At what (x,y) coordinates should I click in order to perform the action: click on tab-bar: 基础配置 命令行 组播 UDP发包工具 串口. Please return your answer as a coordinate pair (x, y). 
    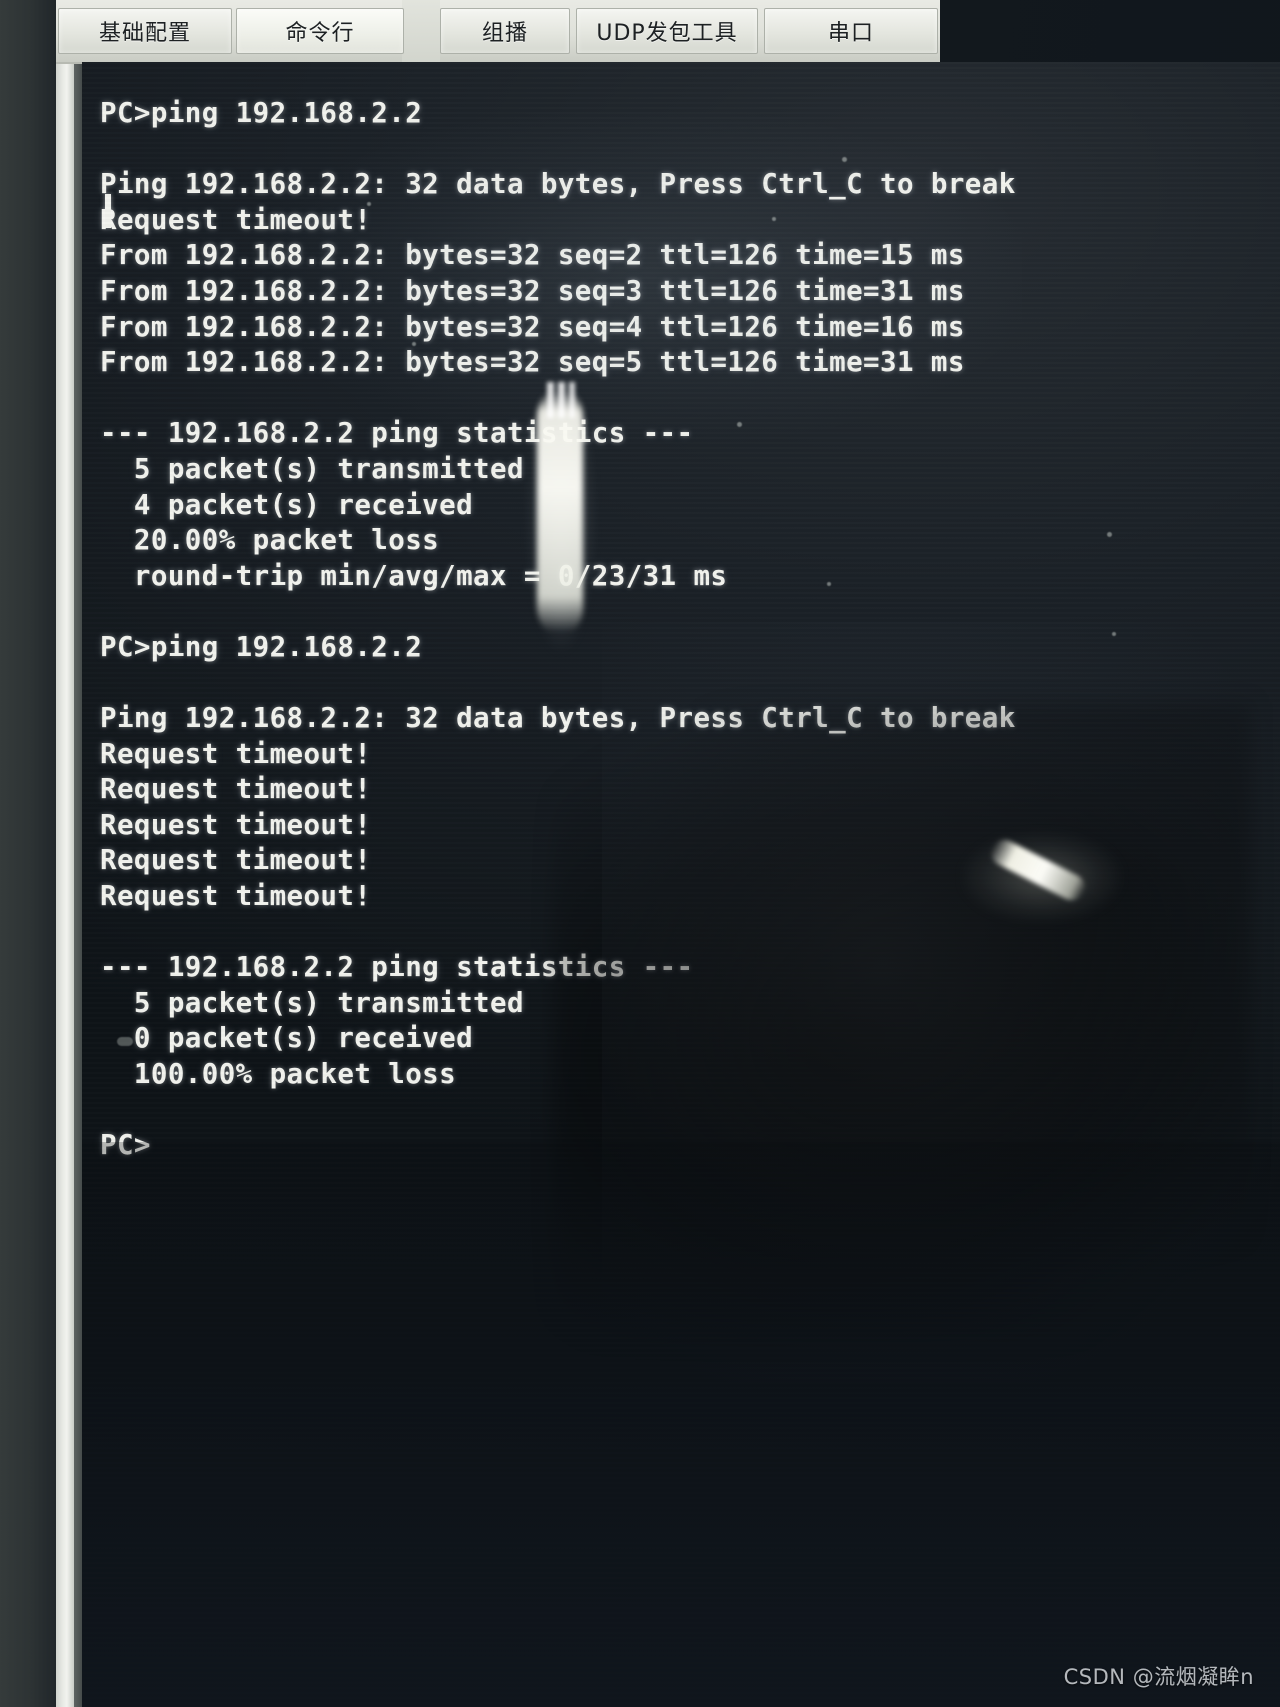
    Looking at the image, I should click on (498, 32).